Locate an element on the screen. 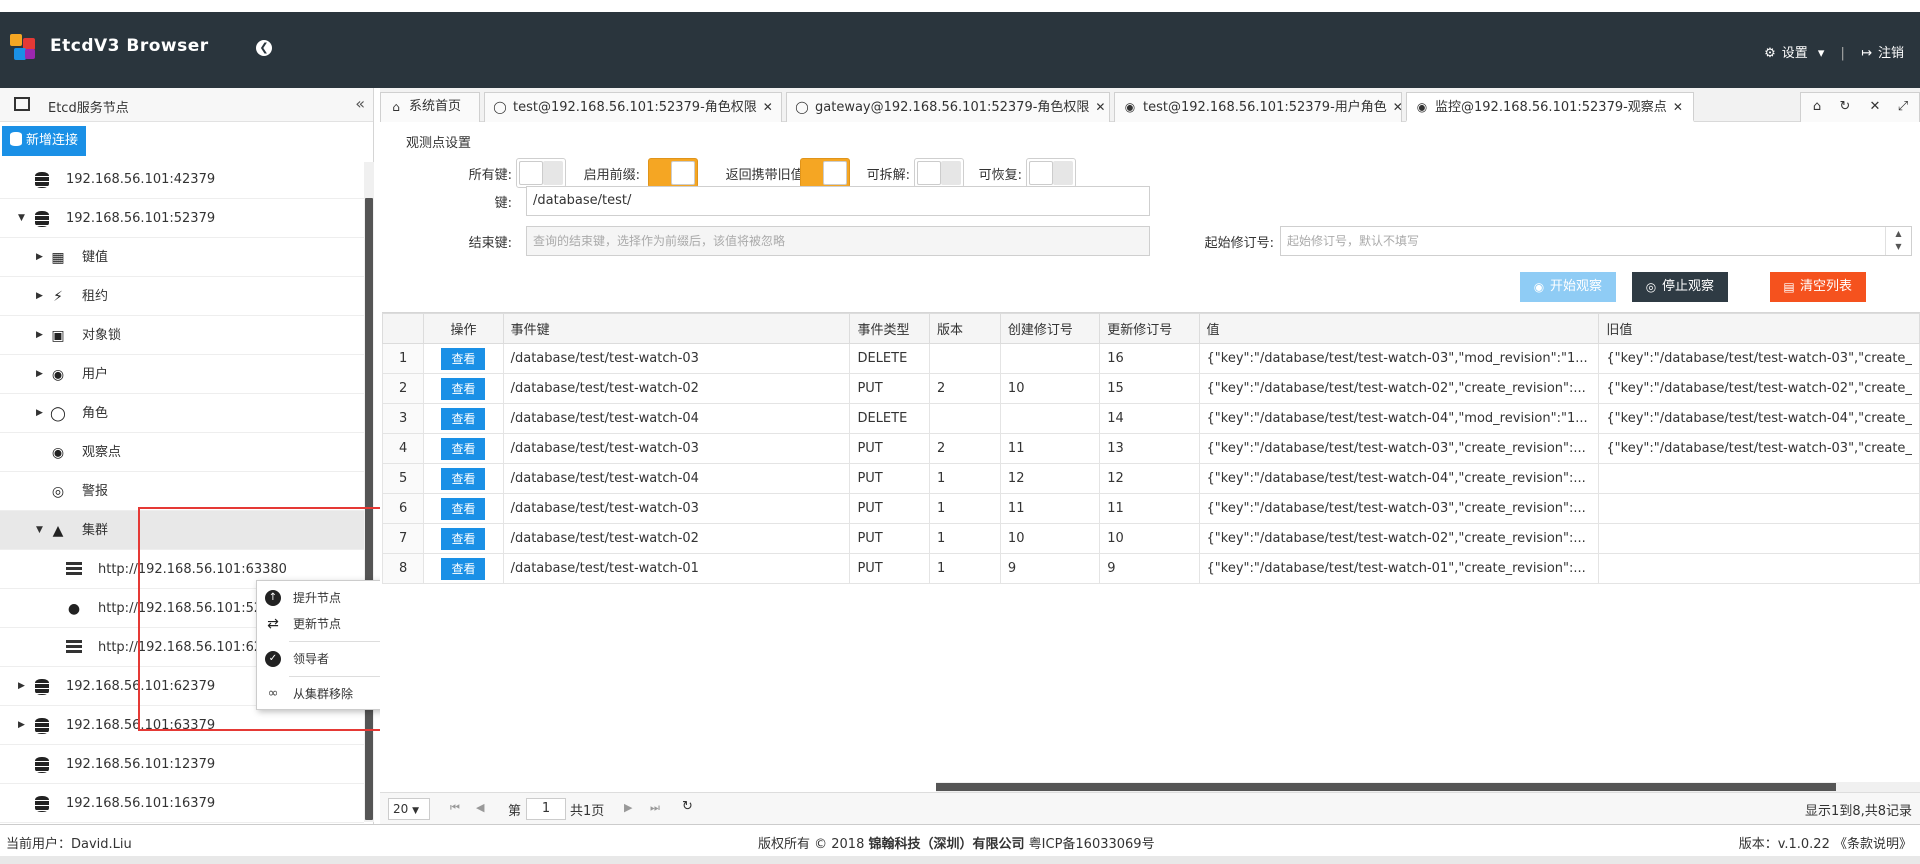 Image resolution: width=1920 pixels, height=864 pixels. tree-item-lock: ▶ ▣ 对象锁 is located at coordinates (182, 335).